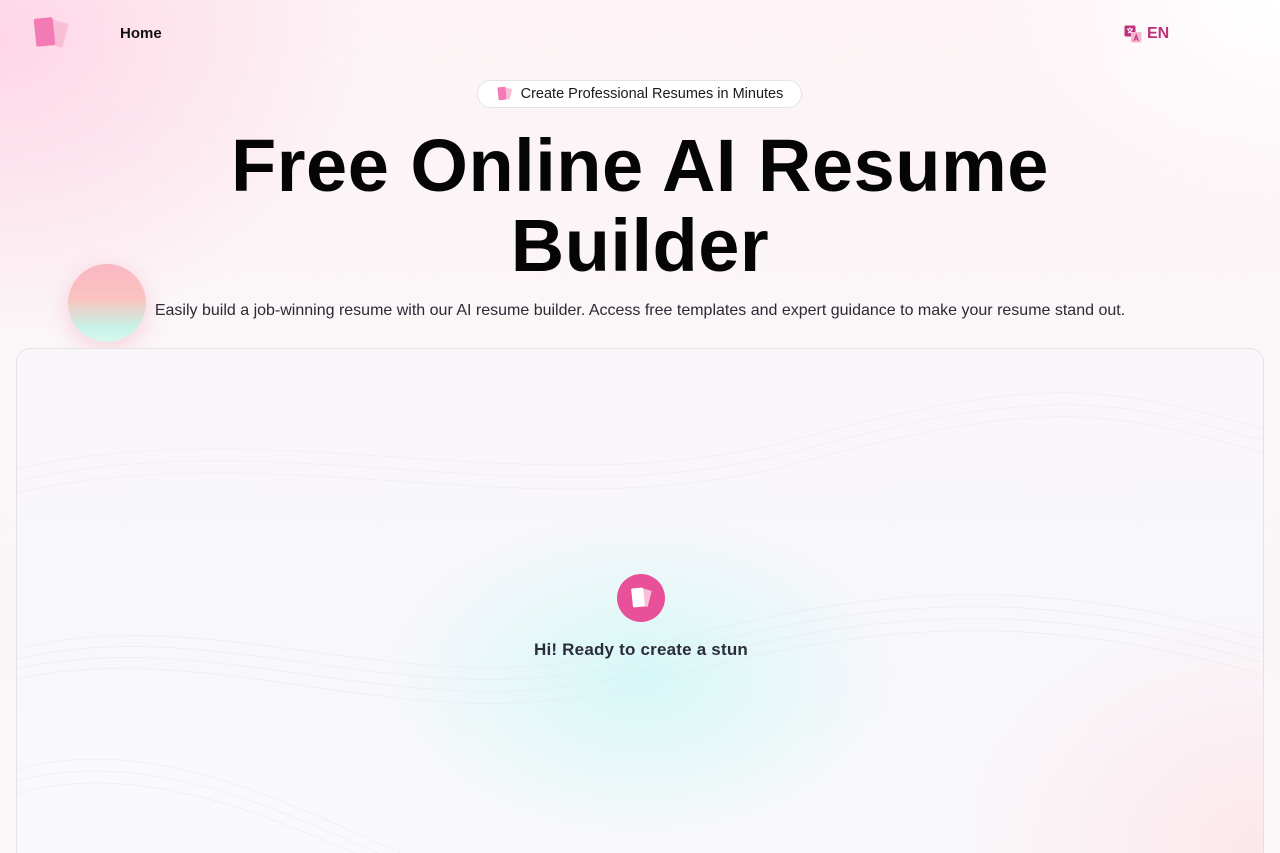 This screenshot has width=1280, height=853. I want to click on decorative-orb, so click(107, 303).